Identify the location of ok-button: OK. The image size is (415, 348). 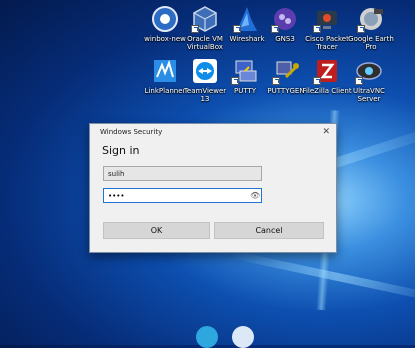
(156, 230).